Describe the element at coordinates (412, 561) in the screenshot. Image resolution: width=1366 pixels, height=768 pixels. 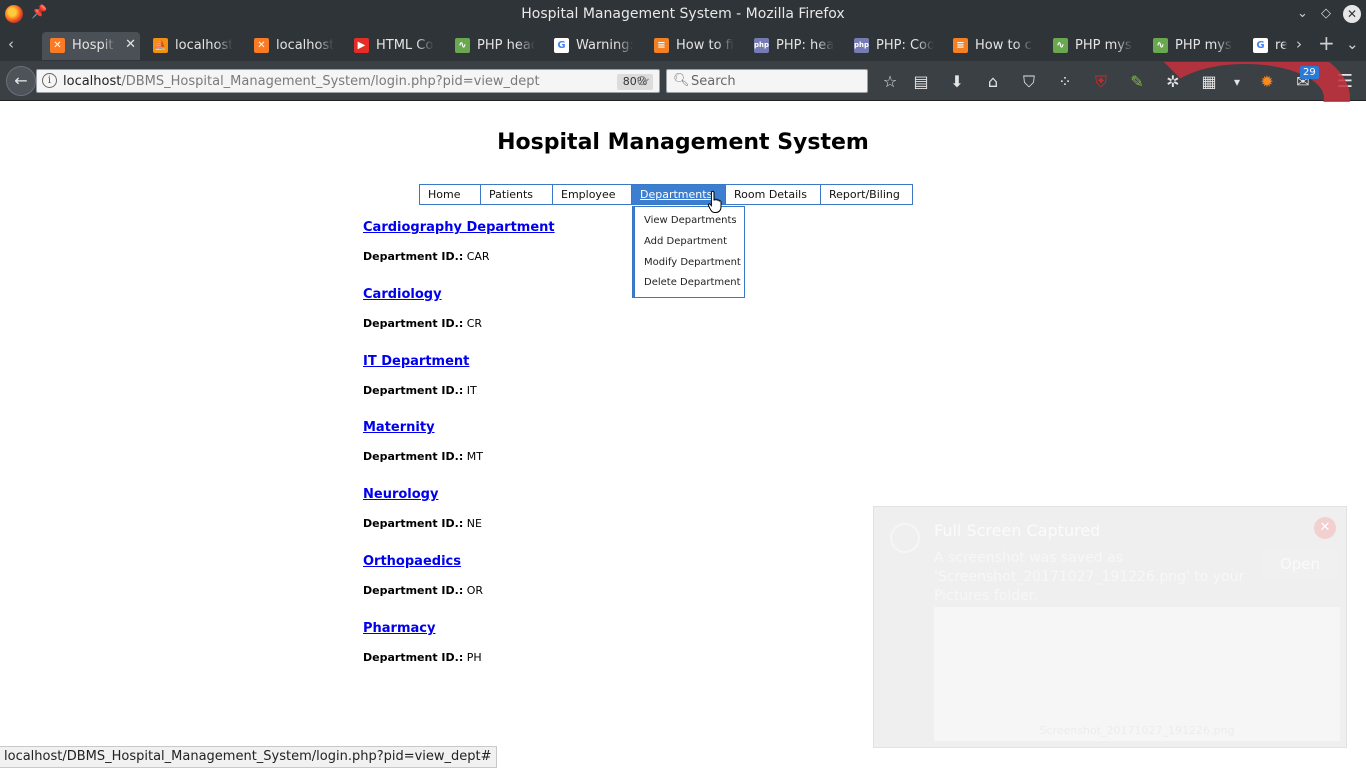
I see `department-link: Orthopaedics` at that location.